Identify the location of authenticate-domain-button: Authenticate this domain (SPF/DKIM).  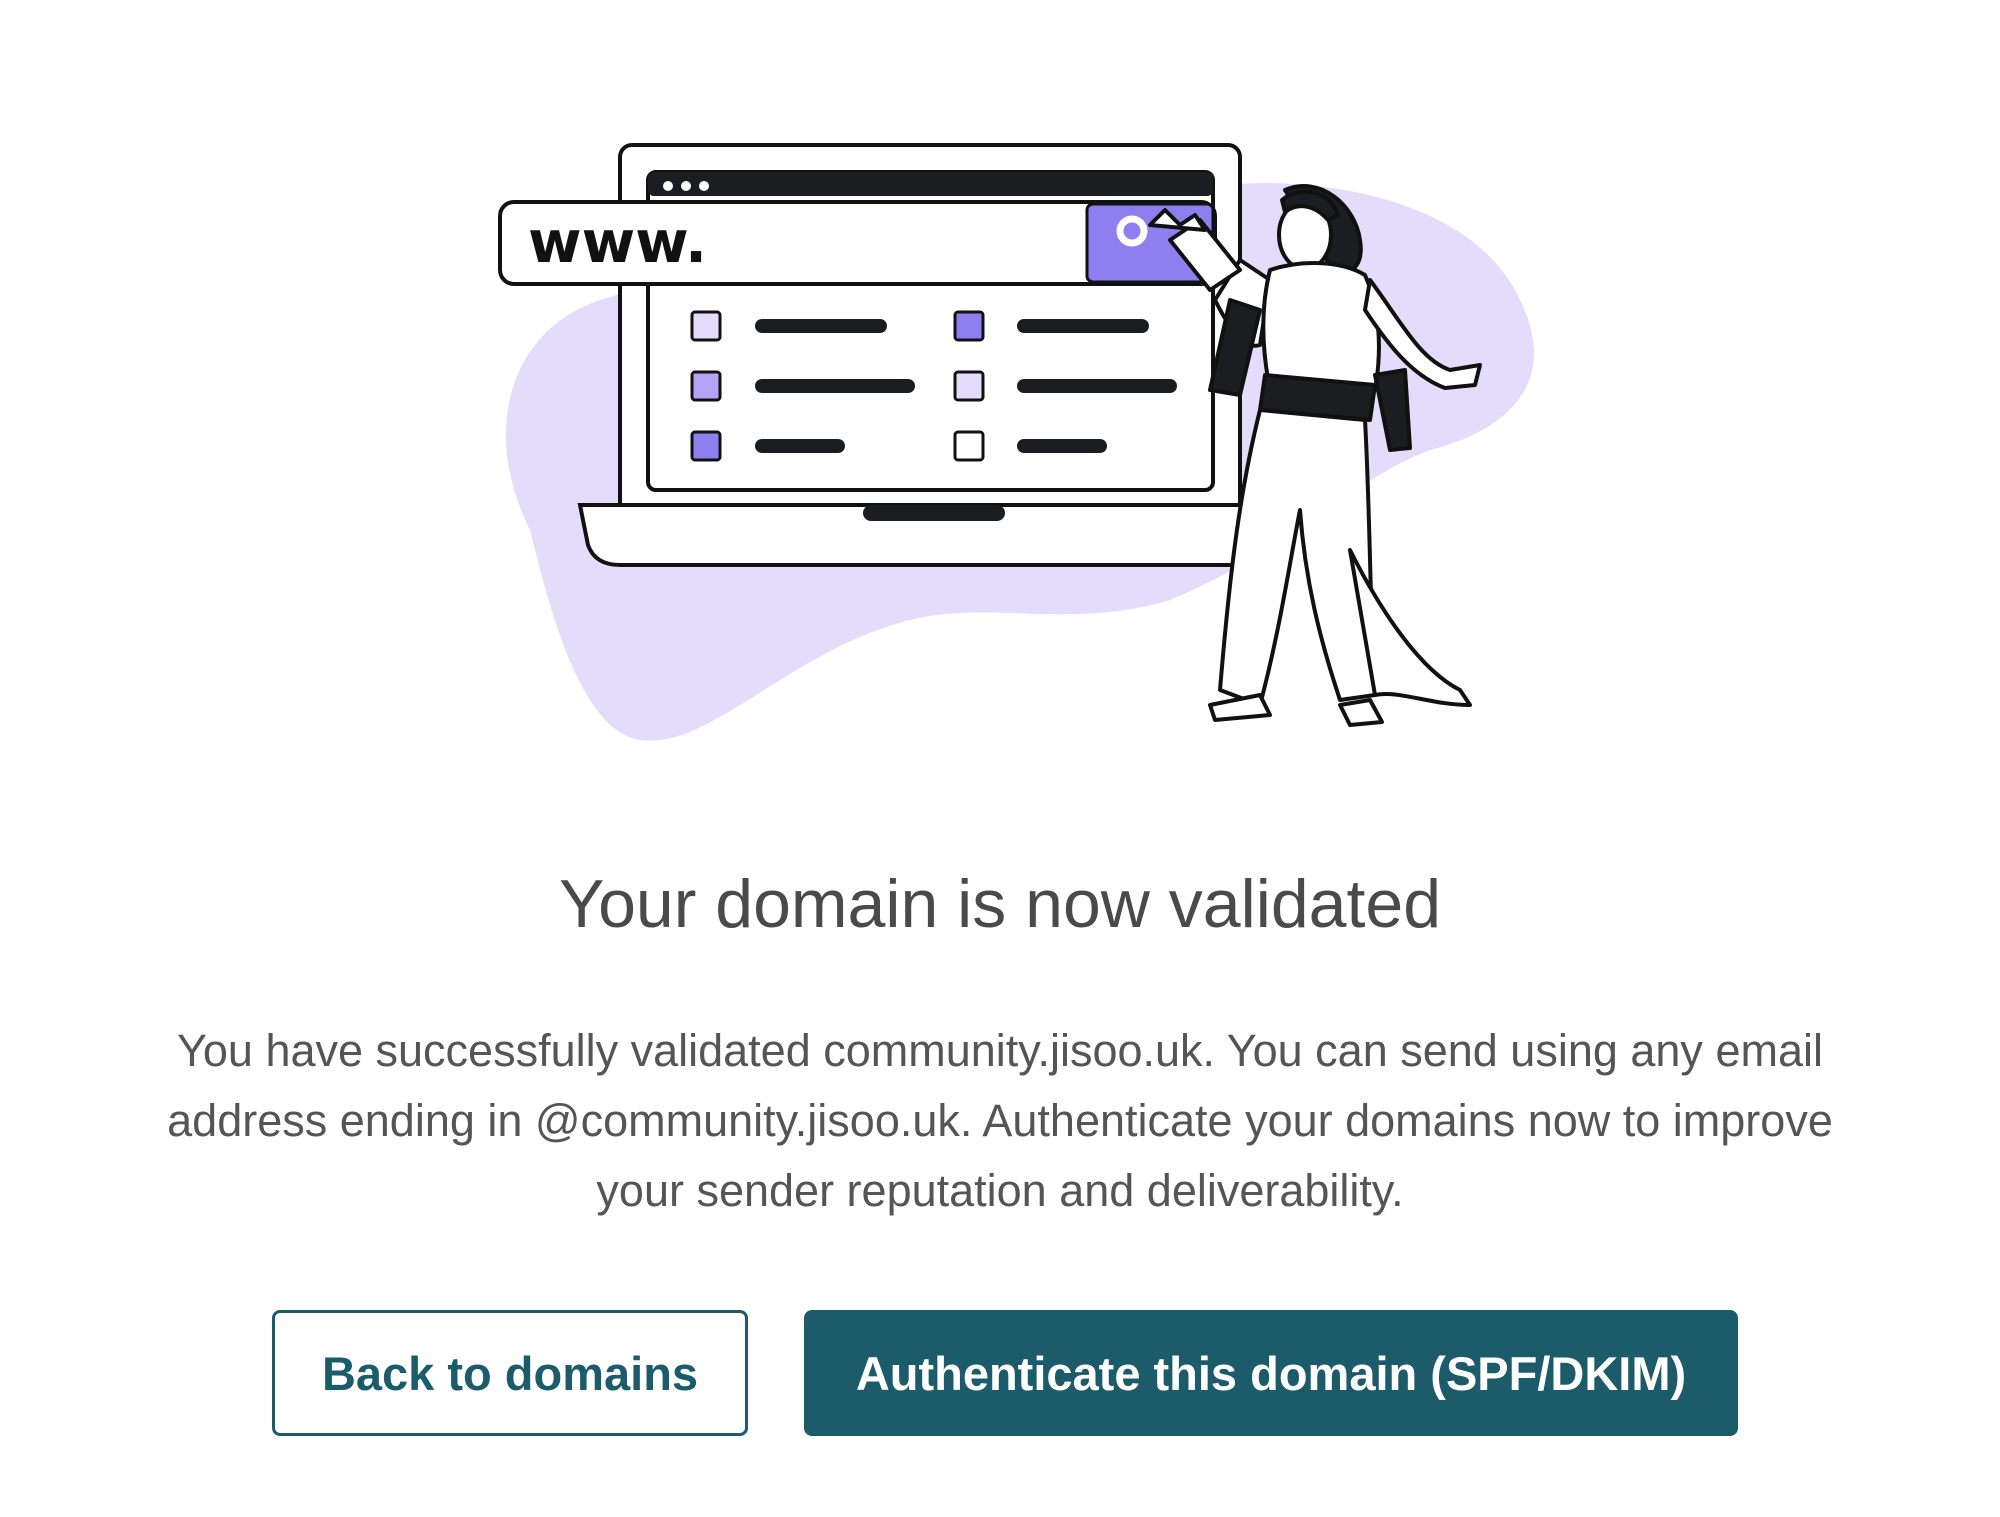
(1271, 1373).